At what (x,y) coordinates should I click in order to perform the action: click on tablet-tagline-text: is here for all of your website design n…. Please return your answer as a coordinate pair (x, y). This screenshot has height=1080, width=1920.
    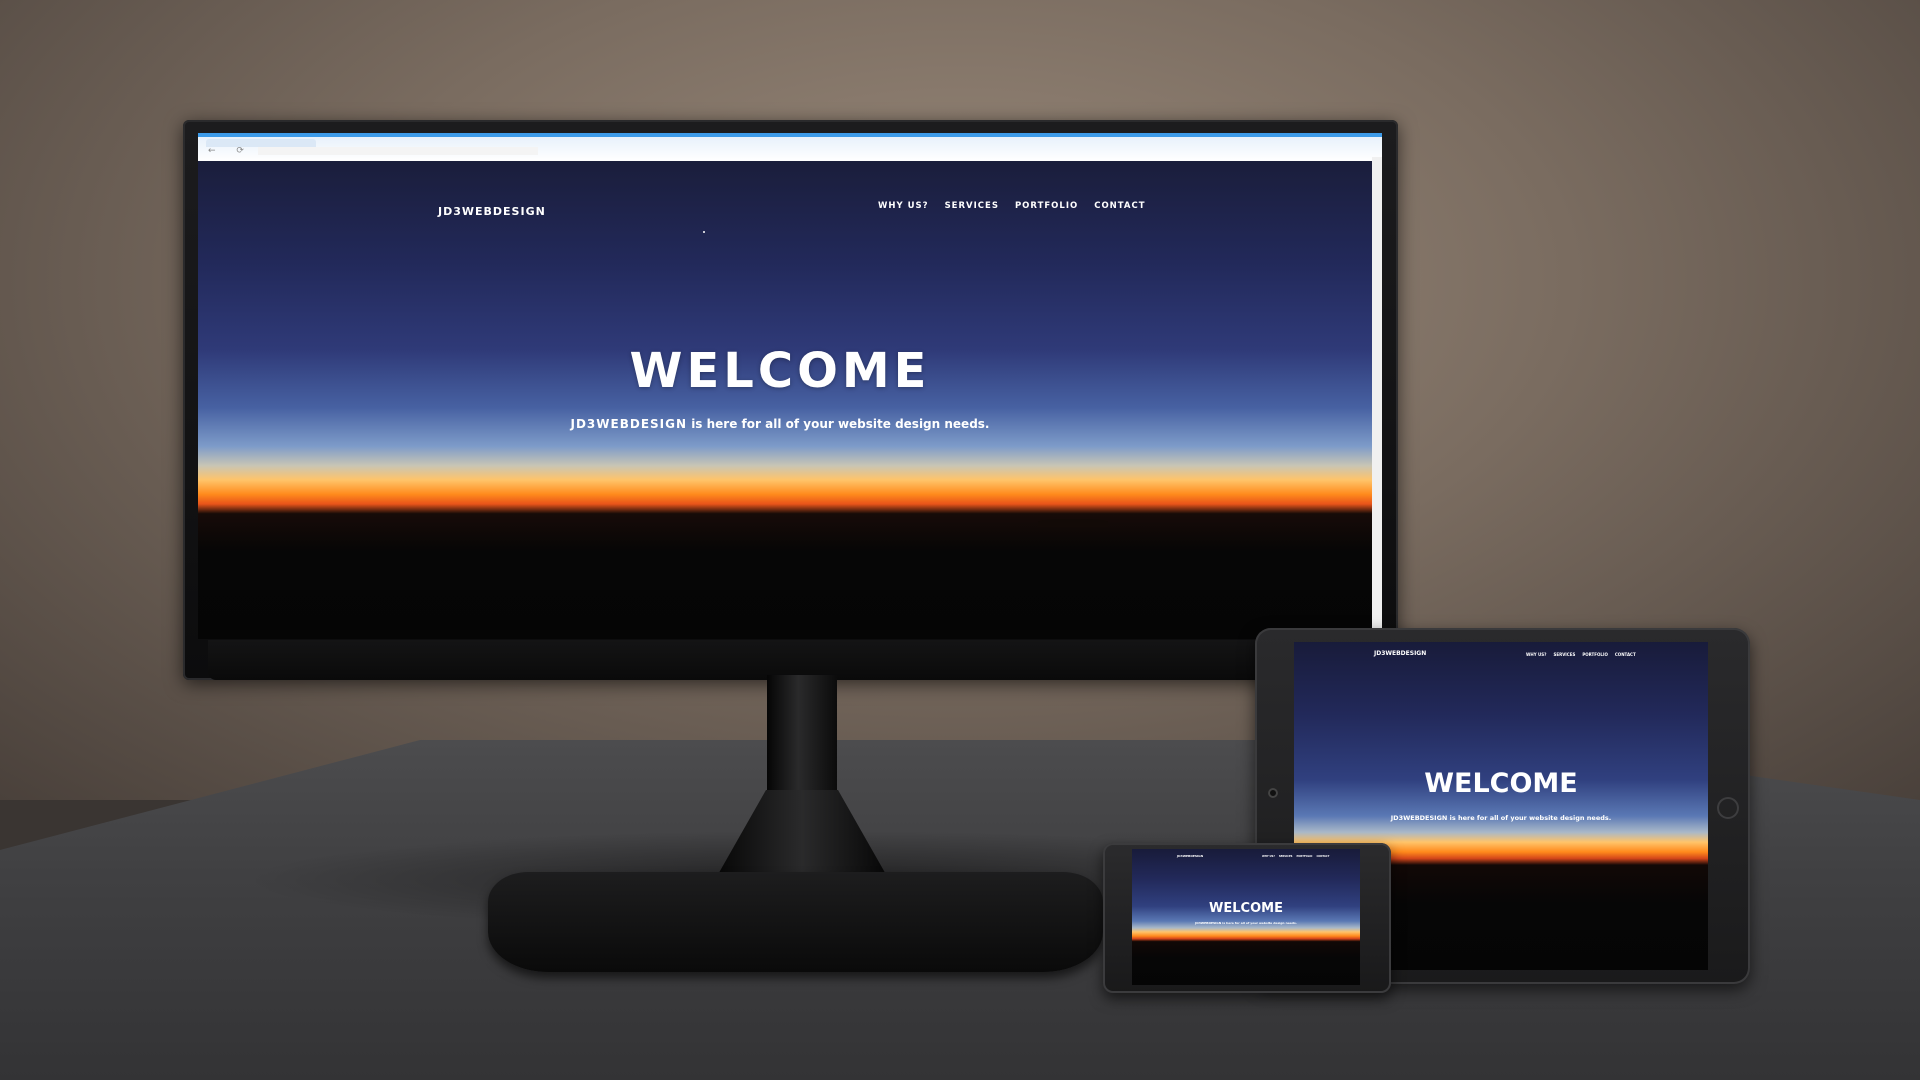
    Looking at the image, I should click on (1529, 818).